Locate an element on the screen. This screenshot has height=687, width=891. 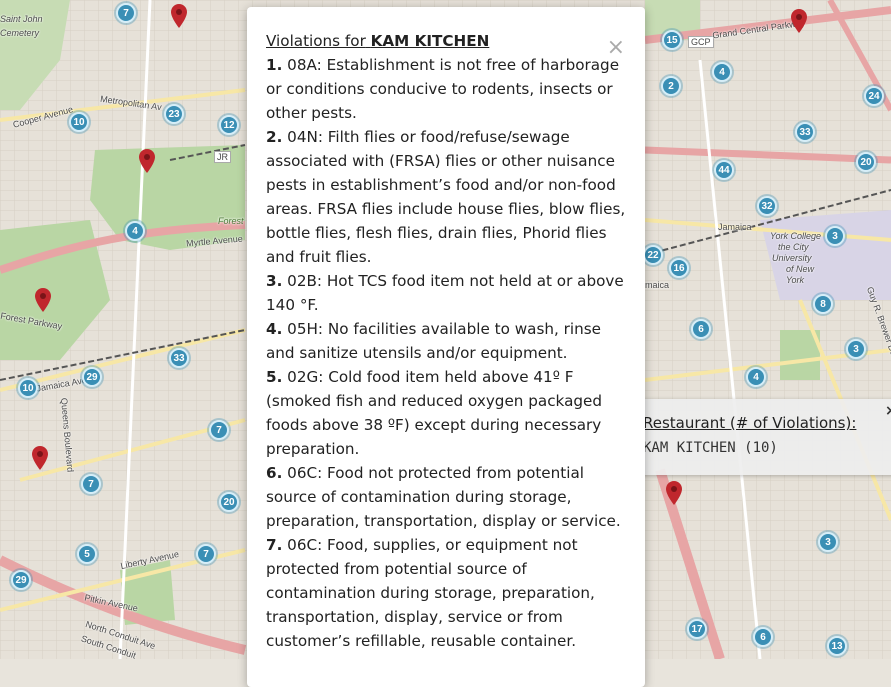
cluster-marker: 5 is located at coordinates (87, 554).